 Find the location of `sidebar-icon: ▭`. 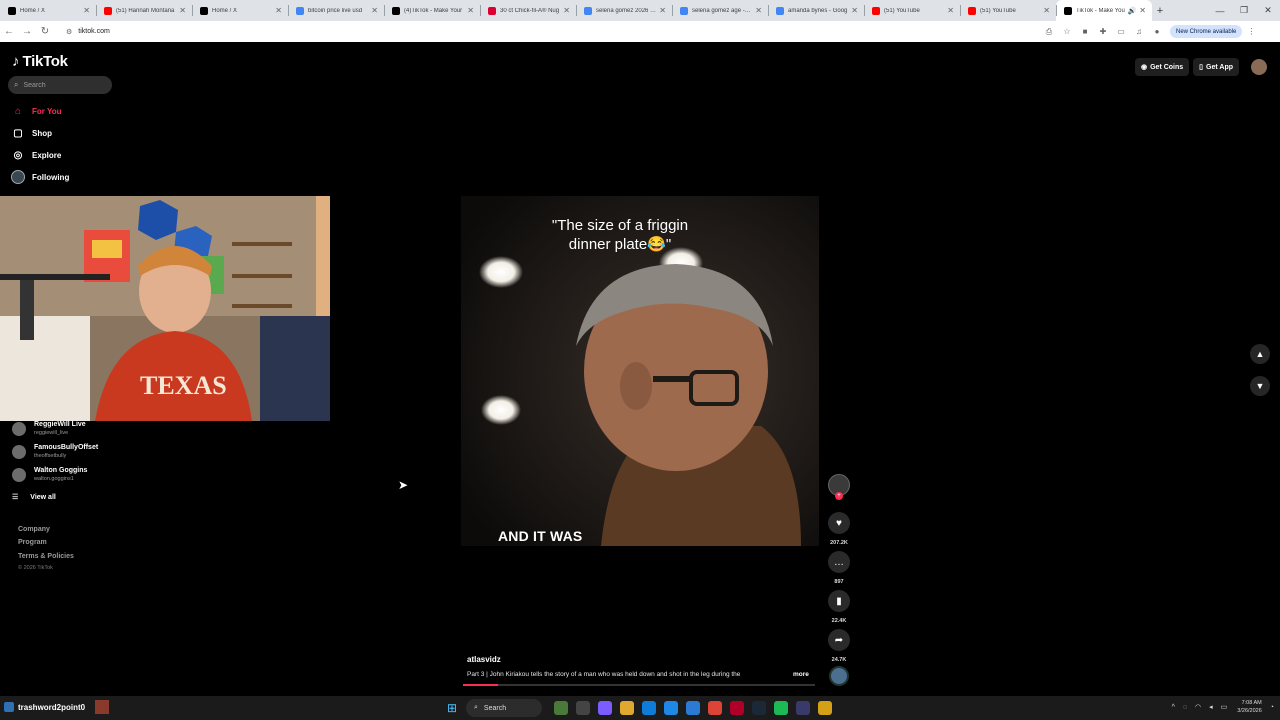

sidebar-icon: ▭ is located at coordinates (1121, 31).